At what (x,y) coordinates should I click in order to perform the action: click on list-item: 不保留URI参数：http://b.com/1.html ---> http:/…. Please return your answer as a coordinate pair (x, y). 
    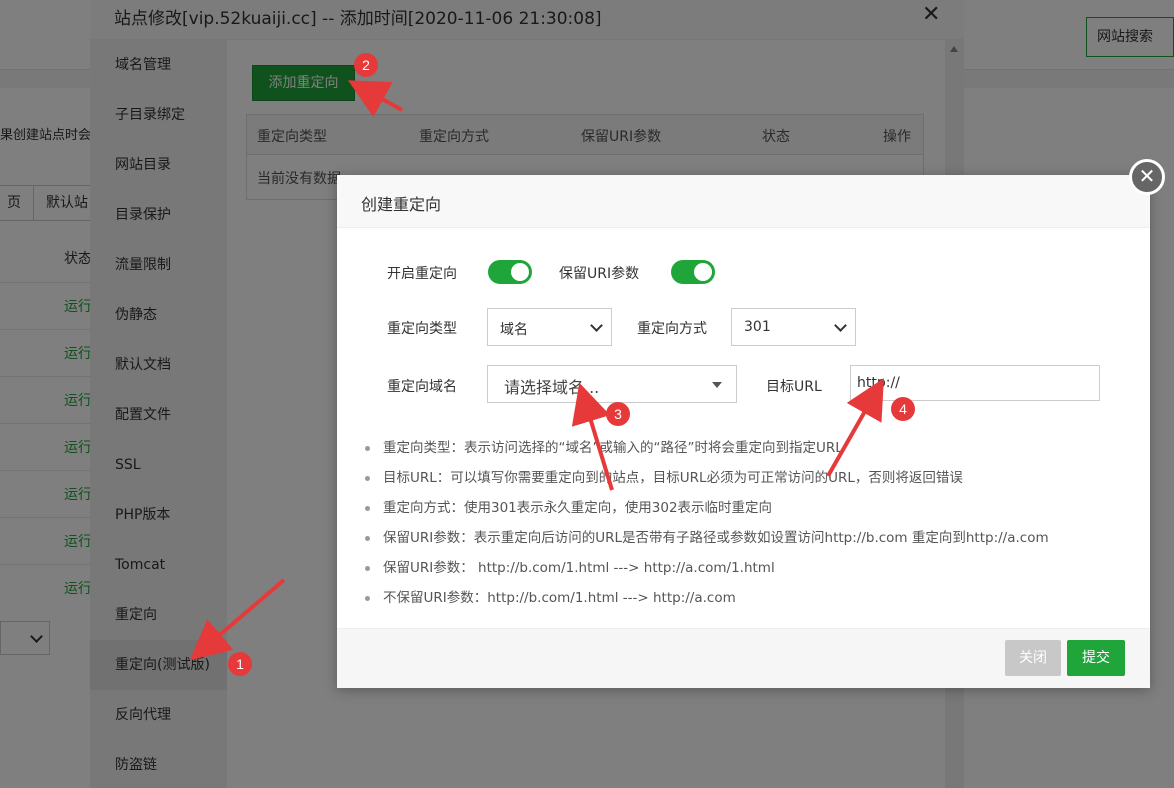
    Looking at the image, I should click on (707, 602).